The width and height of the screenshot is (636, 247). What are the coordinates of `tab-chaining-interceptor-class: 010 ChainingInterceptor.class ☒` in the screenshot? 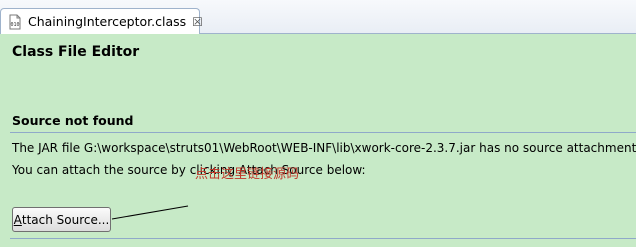 It's located at (101, 21).